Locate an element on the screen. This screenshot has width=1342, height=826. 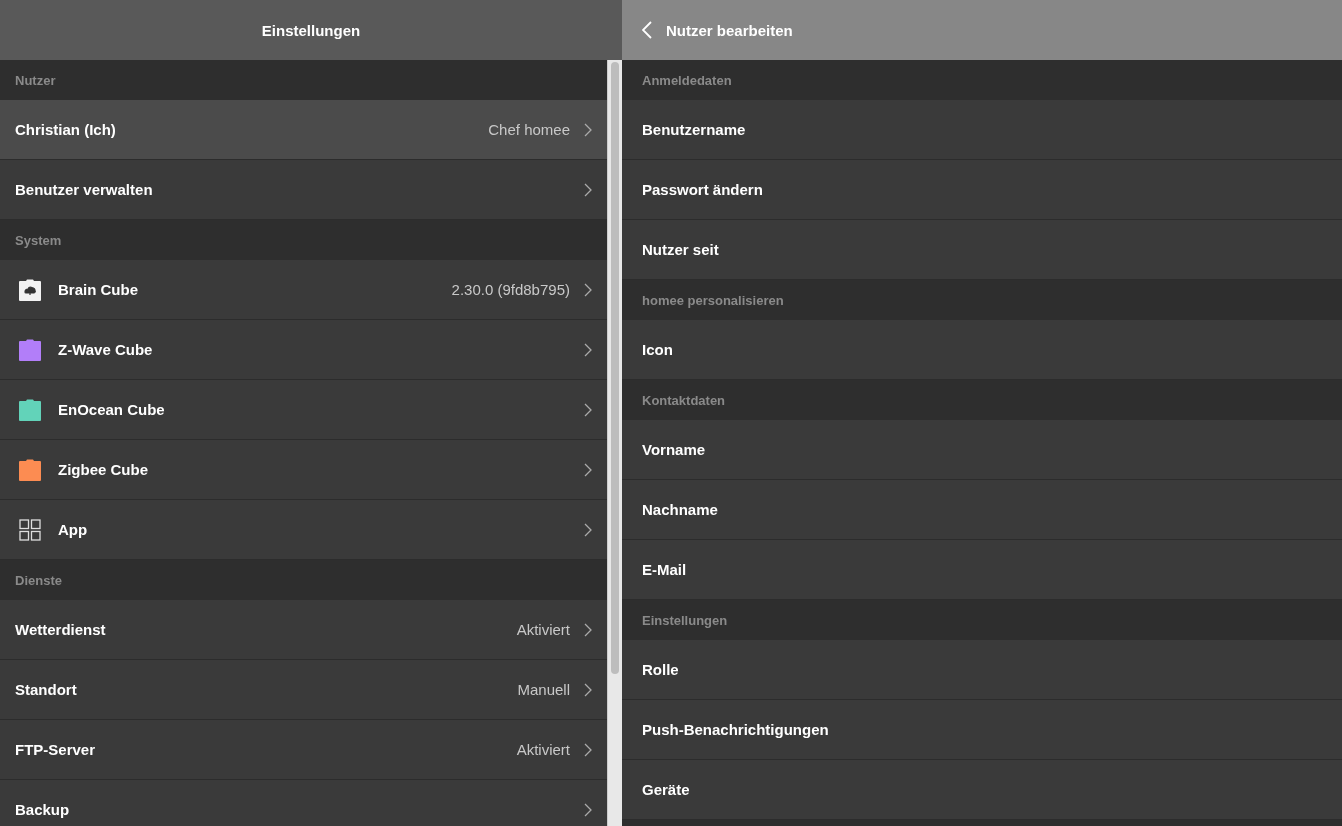
row-label: Backup is located at coordinates (42, 809).